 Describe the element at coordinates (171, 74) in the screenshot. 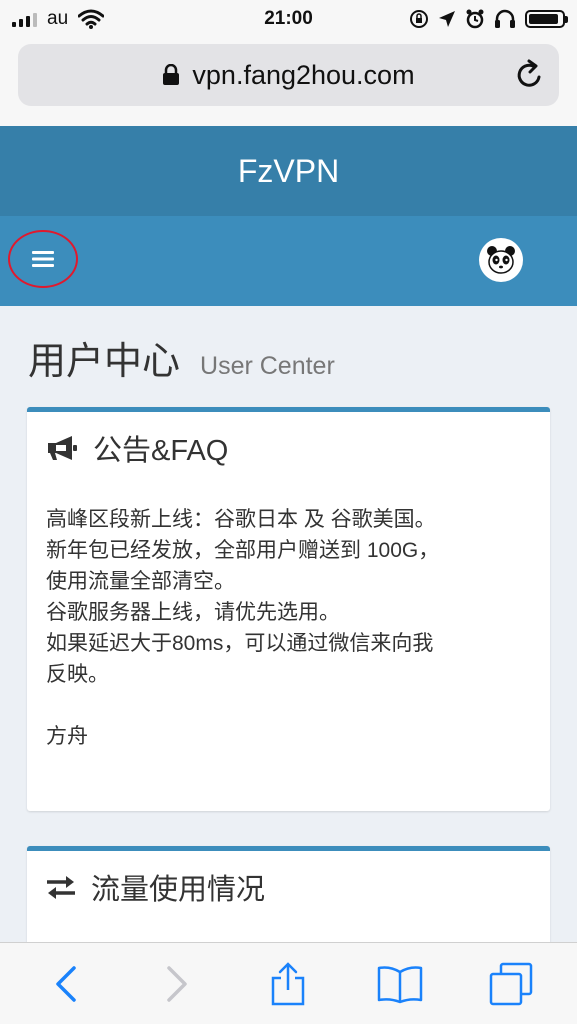

I see `lock-icon` at that location.